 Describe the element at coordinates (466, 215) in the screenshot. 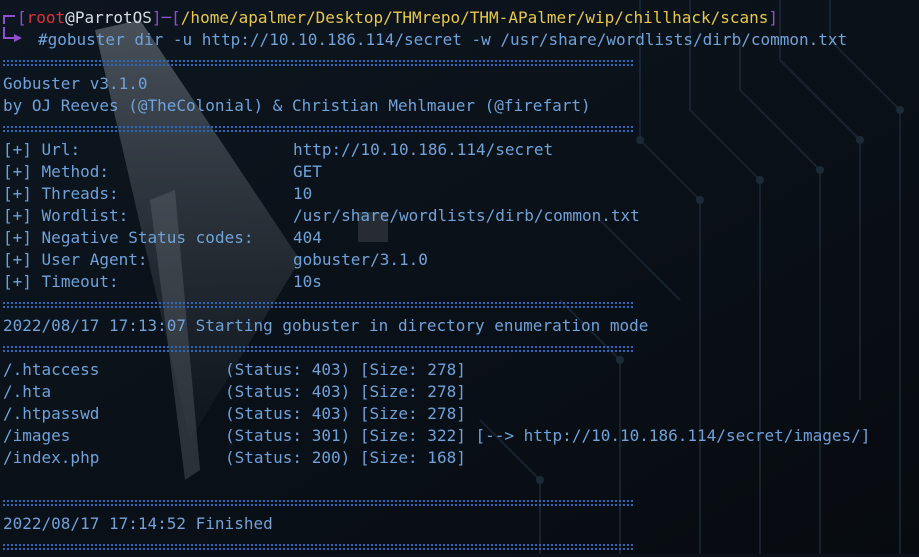

I see `config-value: /usr/share/wordlists/dirb/common.txt` at that location.